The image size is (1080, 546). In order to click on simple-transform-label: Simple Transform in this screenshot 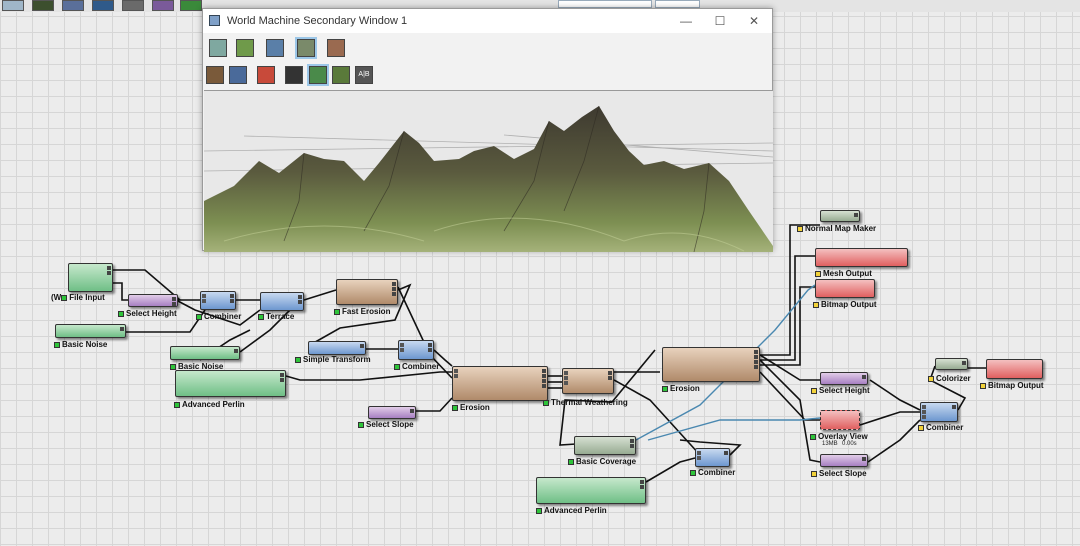, I will do `click(333, 359)`.